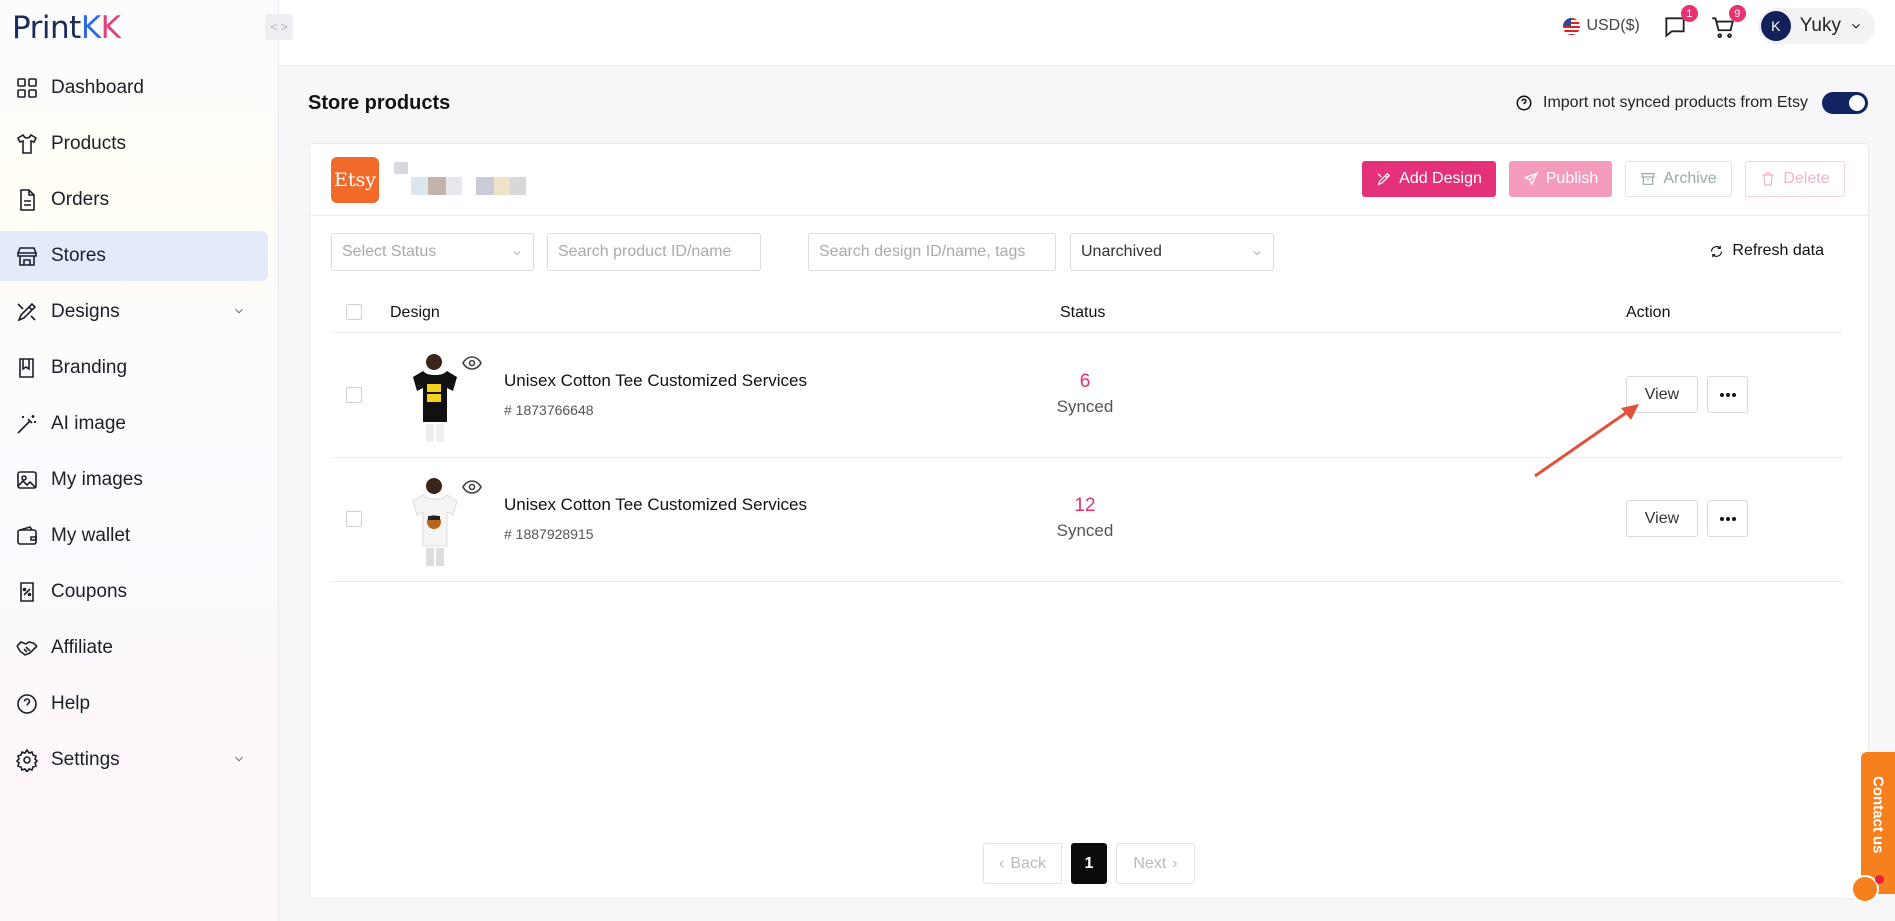 Image resolution: width=1895 pixels, height=921 pixels. Describe the element at coordinates (922, 251) in the screenshot. I see `design-search-placeholder: Search design ID/name, tags` at that location.